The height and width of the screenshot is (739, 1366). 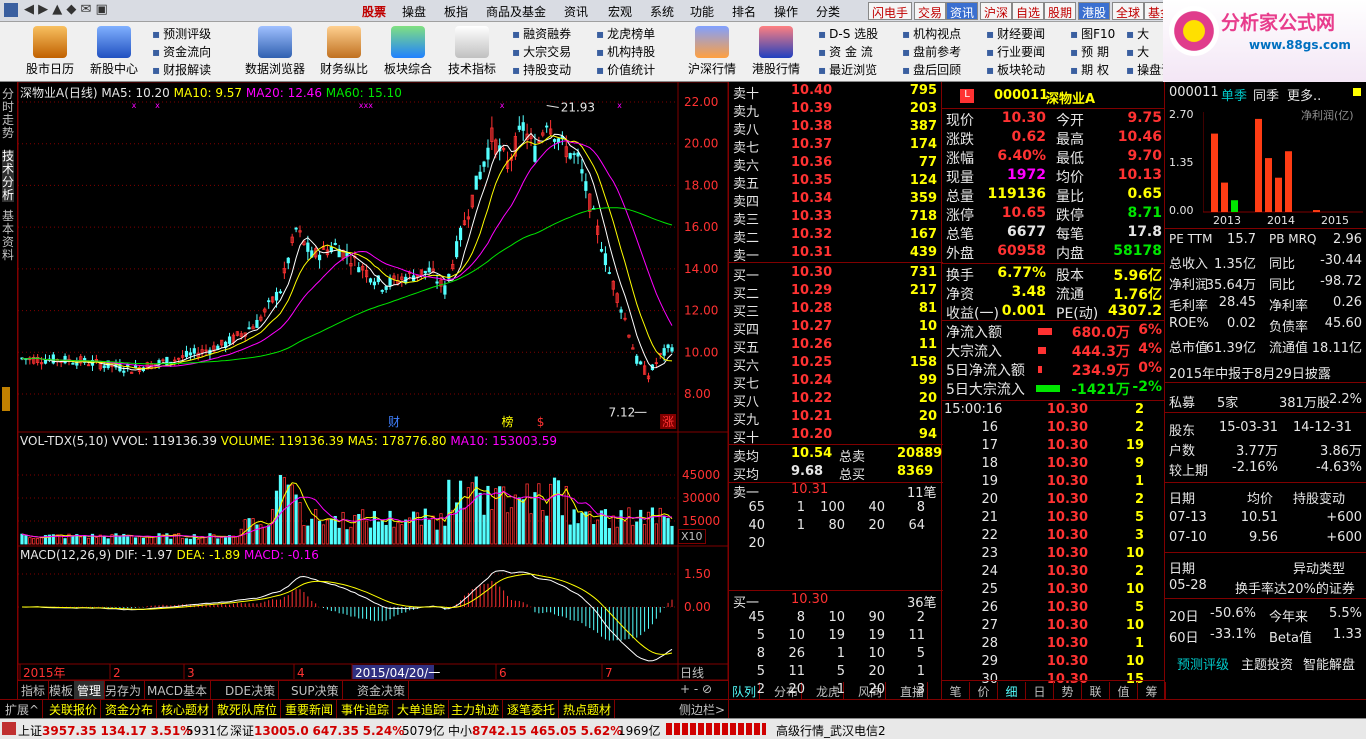 I want to click on tech-indicator-button: 技术指标, so click(x=472, y=52).